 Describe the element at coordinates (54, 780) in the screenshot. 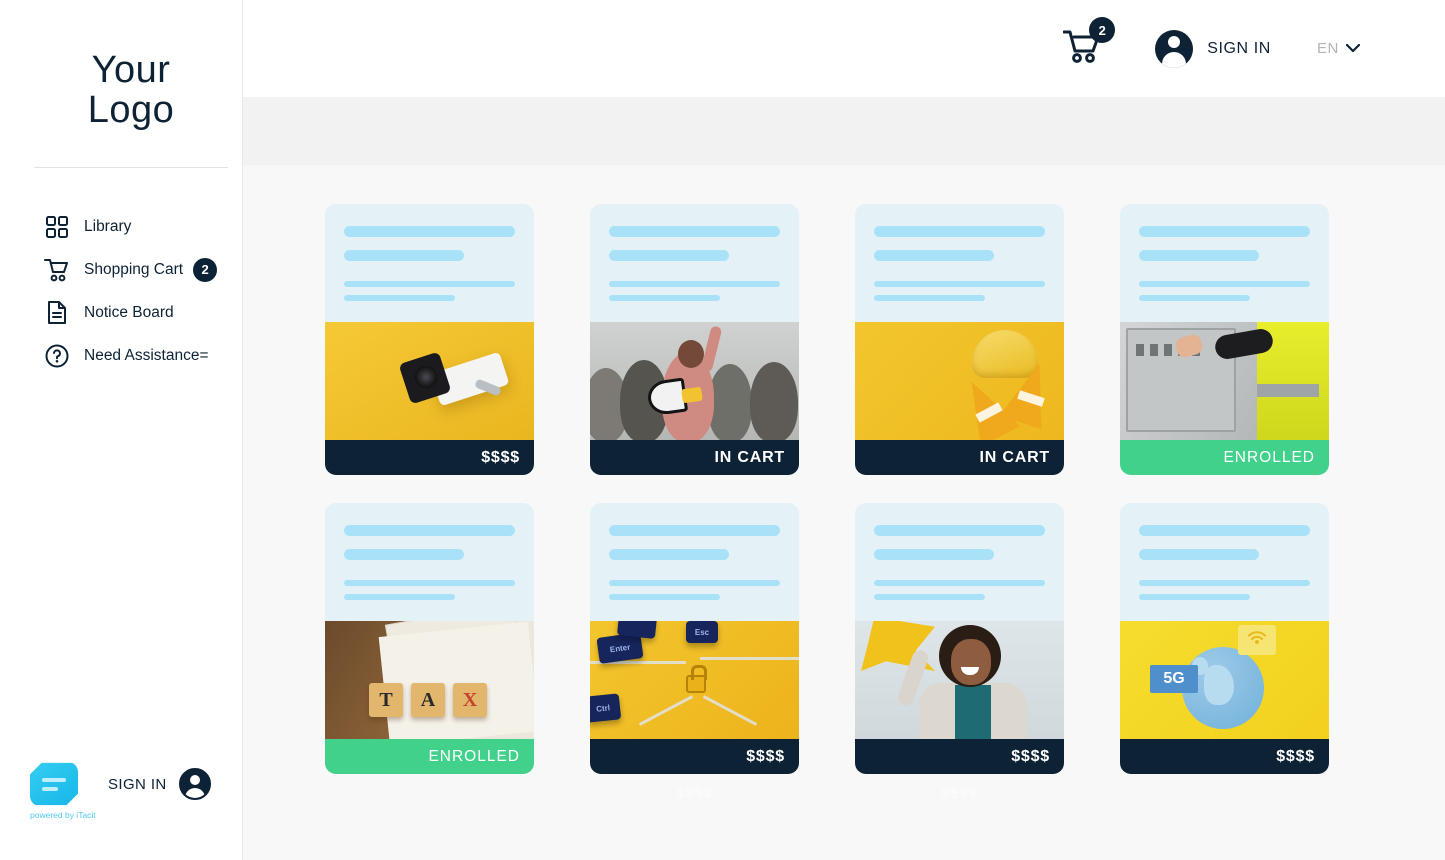

I see `logo-bar-top` at that location.